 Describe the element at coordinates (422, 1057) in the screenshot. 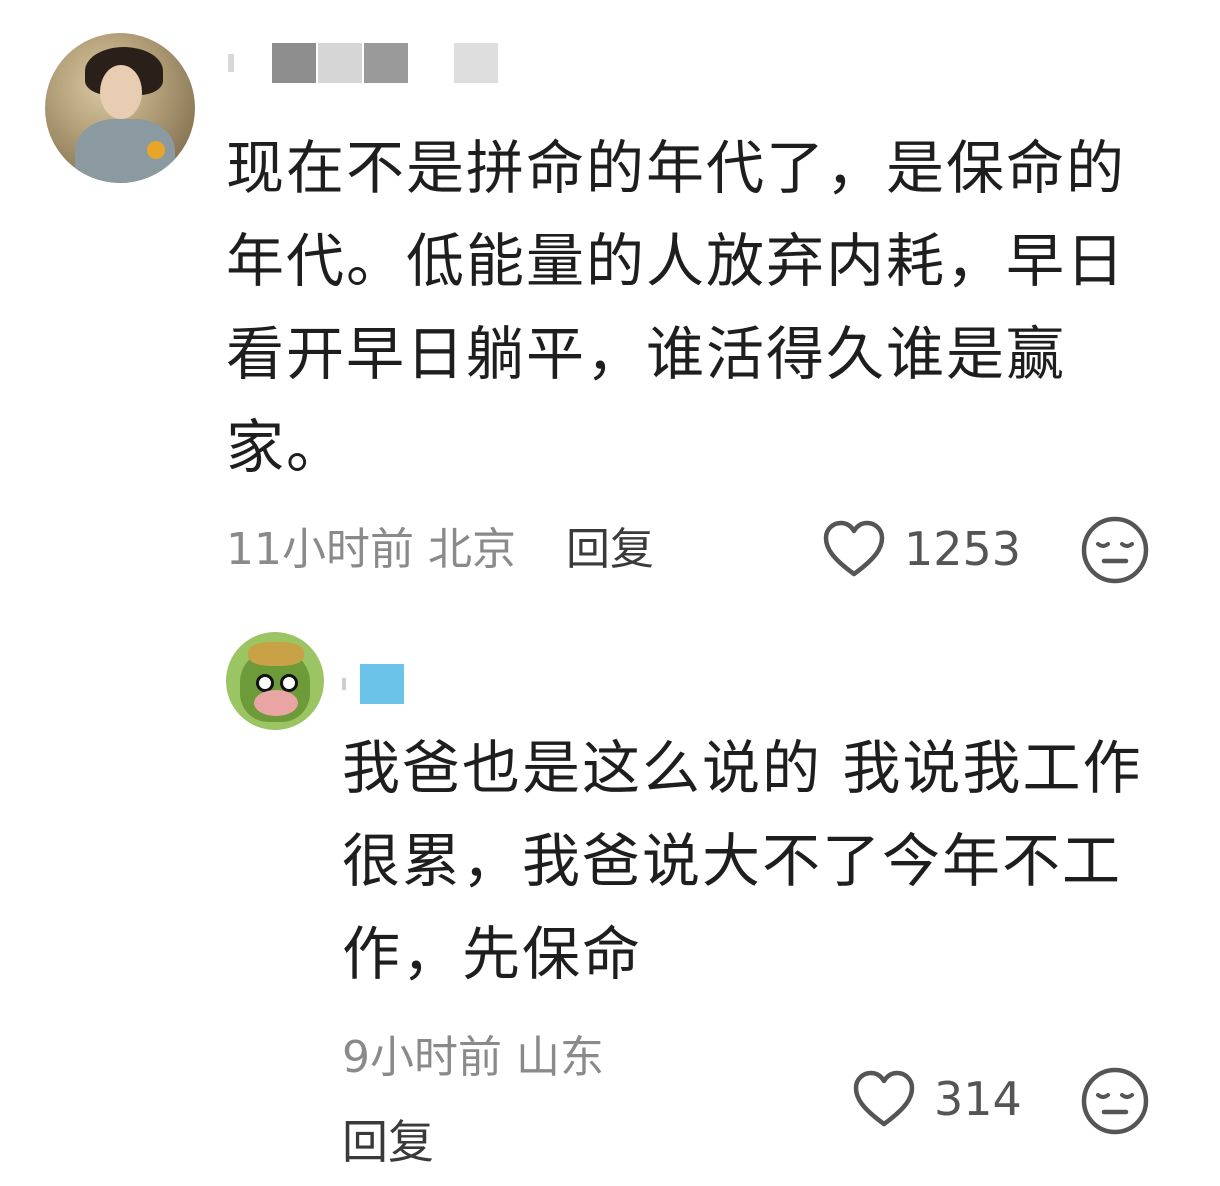

I see `reply-time: 9小时前` at that location.